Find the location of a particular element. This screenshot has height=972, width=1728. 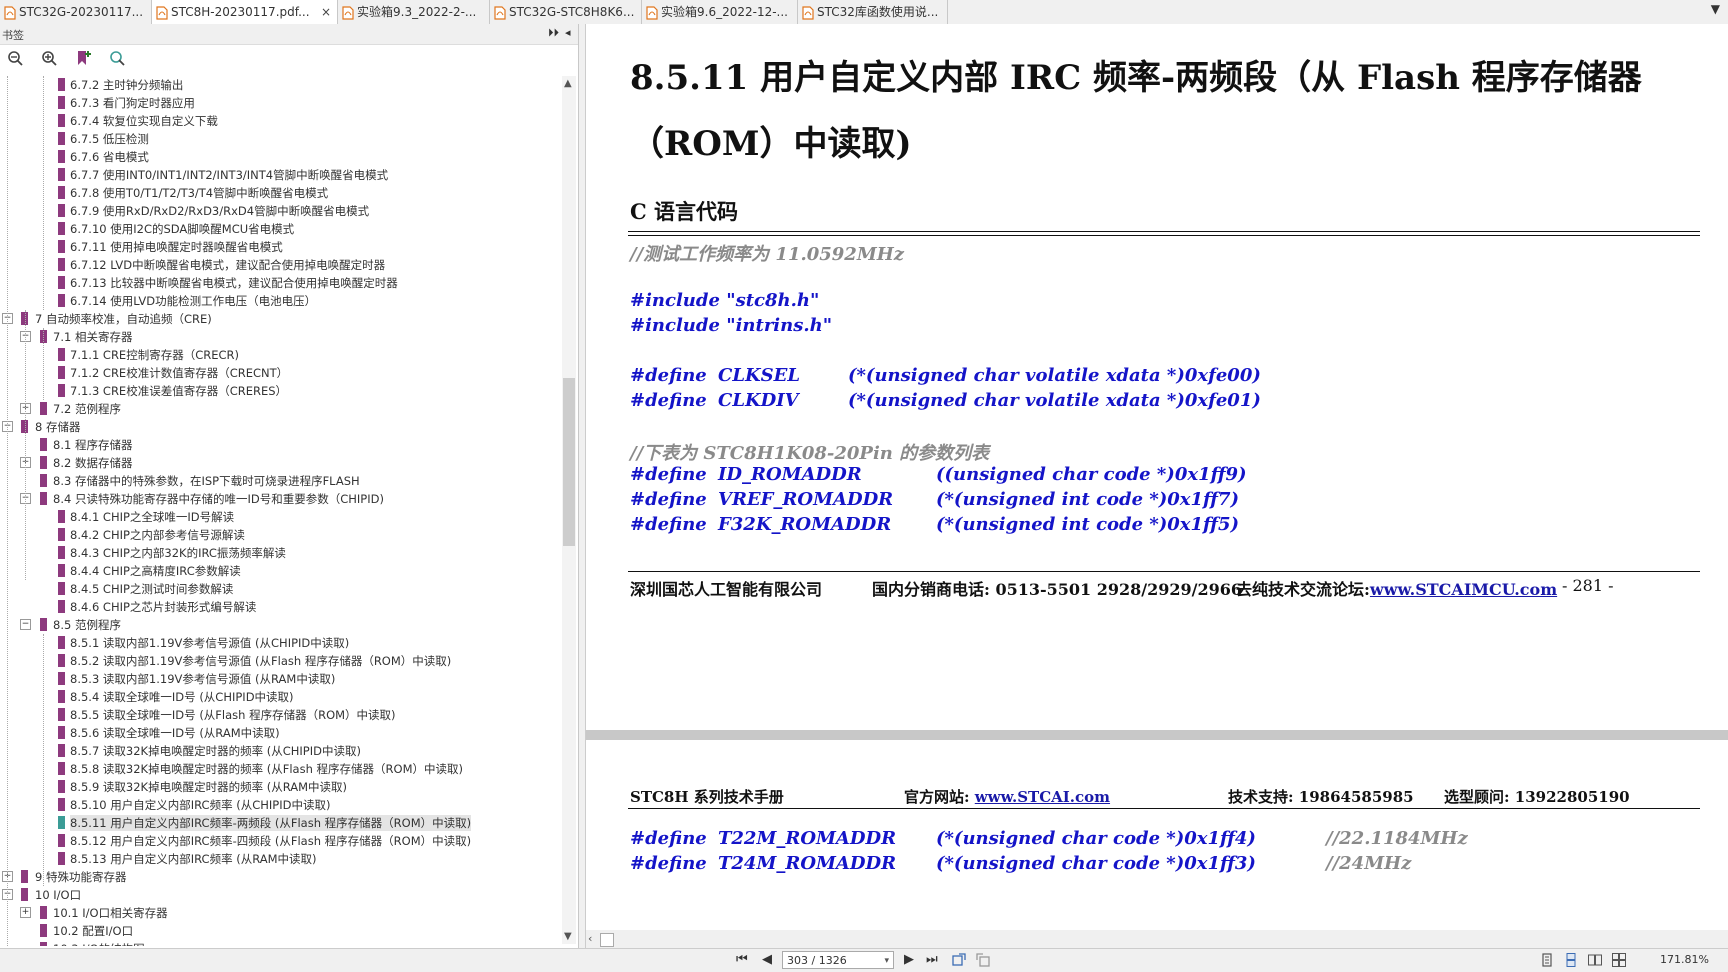

collapse-bookmark-icon is located at coordinates (49, 58).